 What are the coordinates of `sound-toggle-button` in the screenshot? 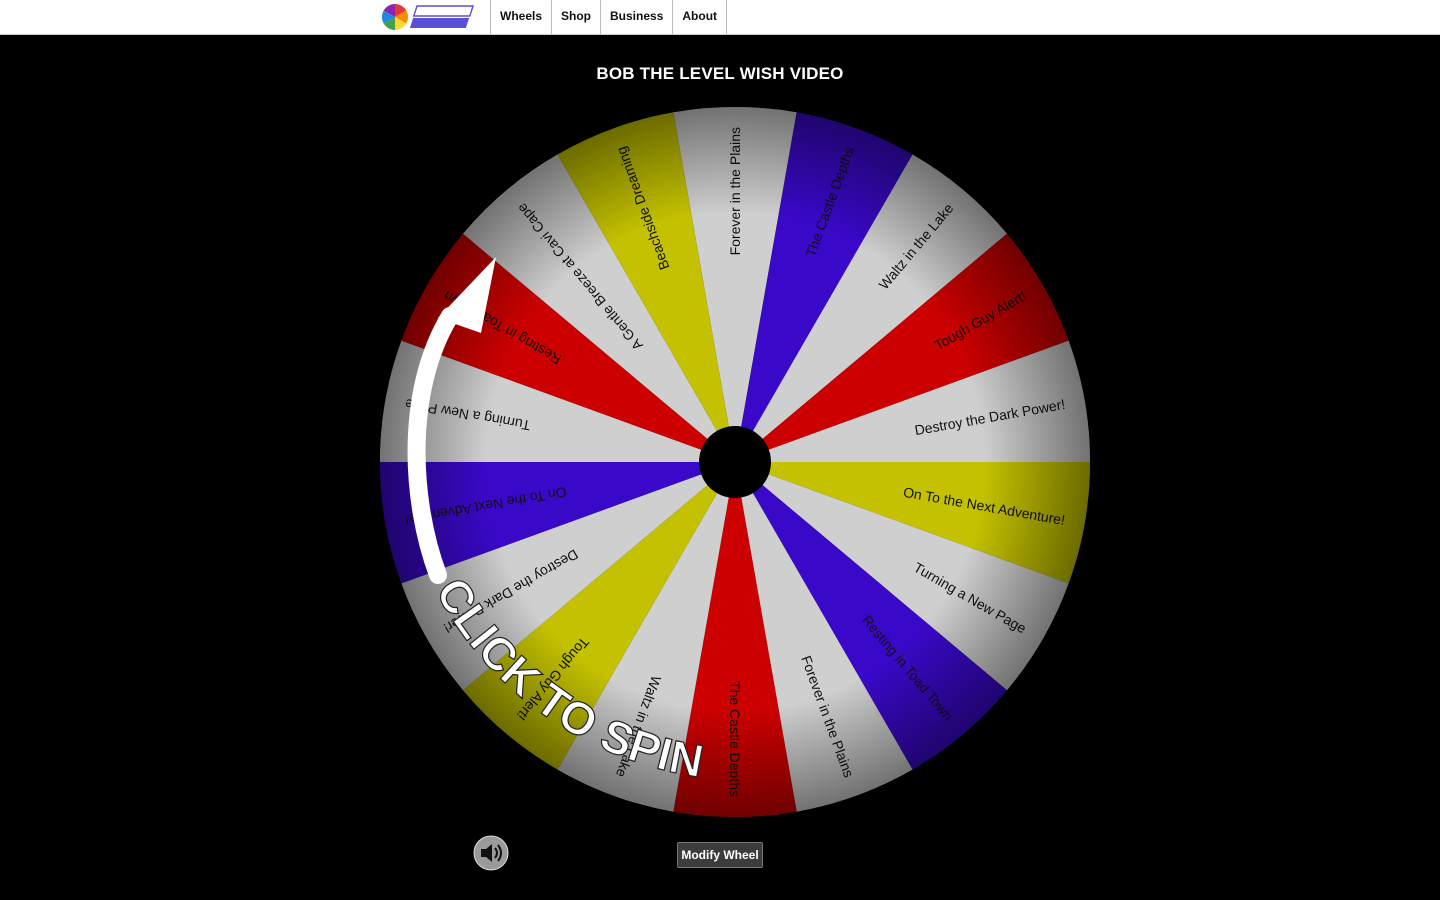 It's located at (491, 853).